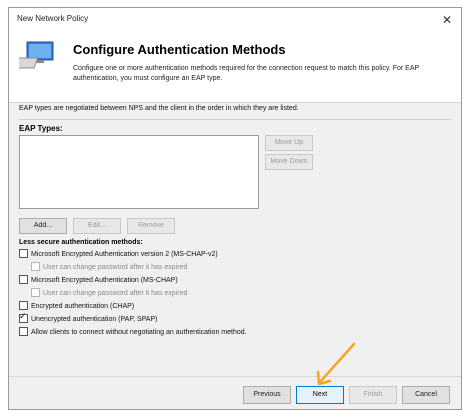  I want to click on cancel-button: Cancel, so click(426, 395).